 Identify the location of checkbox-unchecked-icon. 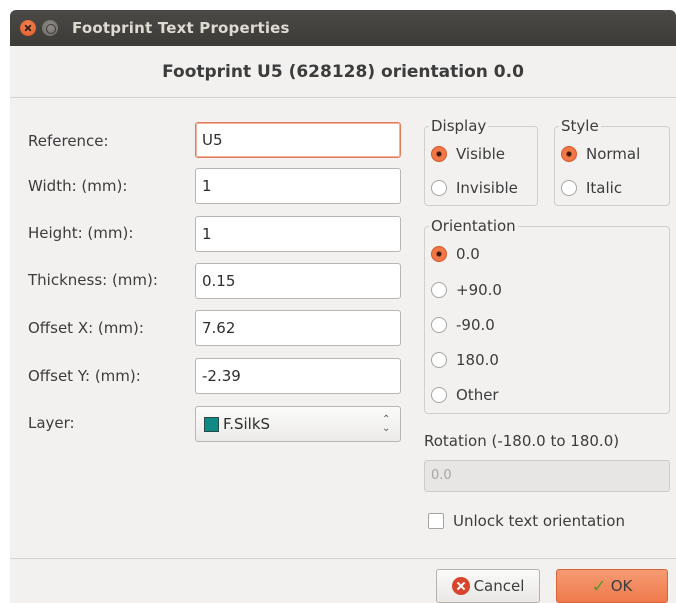
(436, 521).